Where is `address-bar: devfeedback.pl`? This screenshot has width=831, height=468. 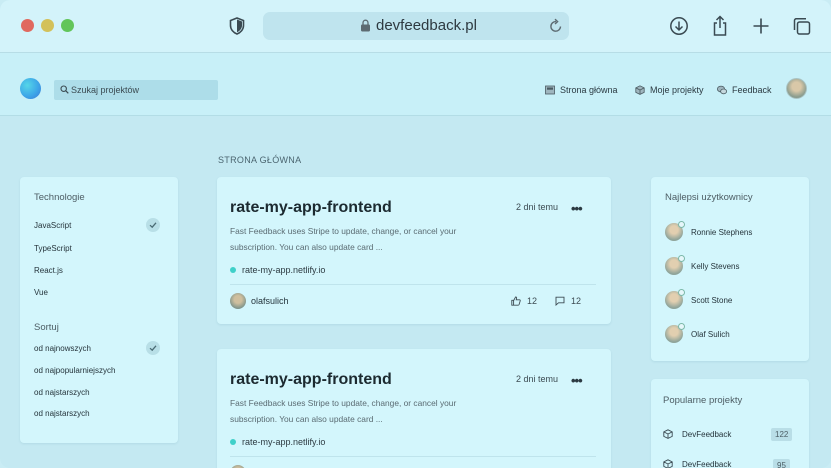 address-bar: devfeedback.pl is located at coordinates (416, 26).